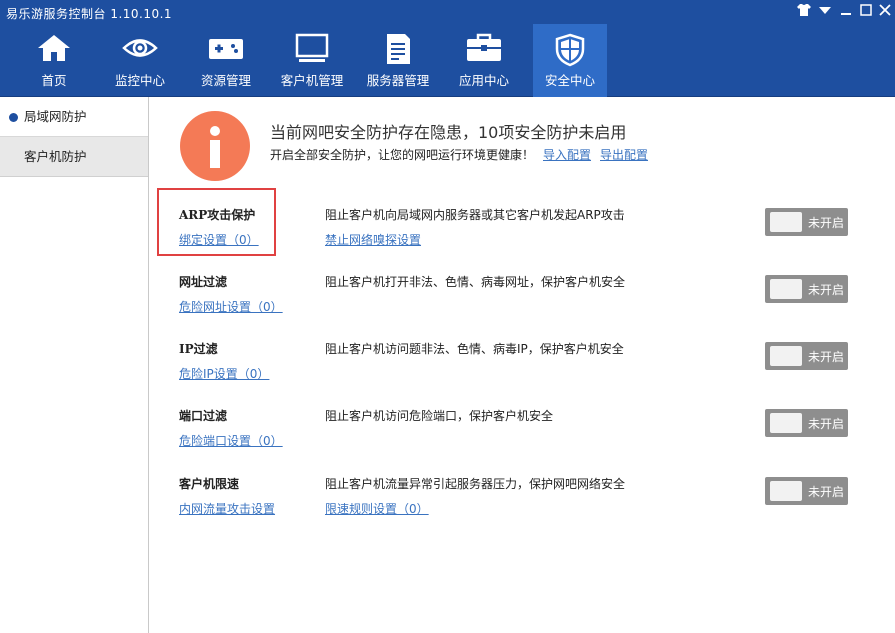 The height and width of the screenshot is (633, 895). What do you see at coordinates (448, 132) in the screenshot?
I see `security-headline: 当前网吧安全防护存在隐患，10项安全防护未启用` at bounding box center [448, 132].